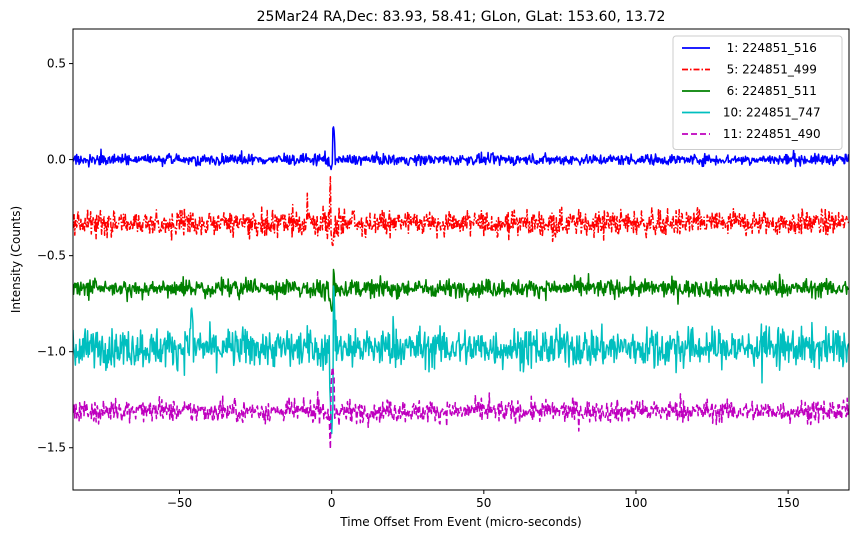  Describe the element at coordinates (332, 503) in the screenshot. I see `x-tick-label: 0` at that location.